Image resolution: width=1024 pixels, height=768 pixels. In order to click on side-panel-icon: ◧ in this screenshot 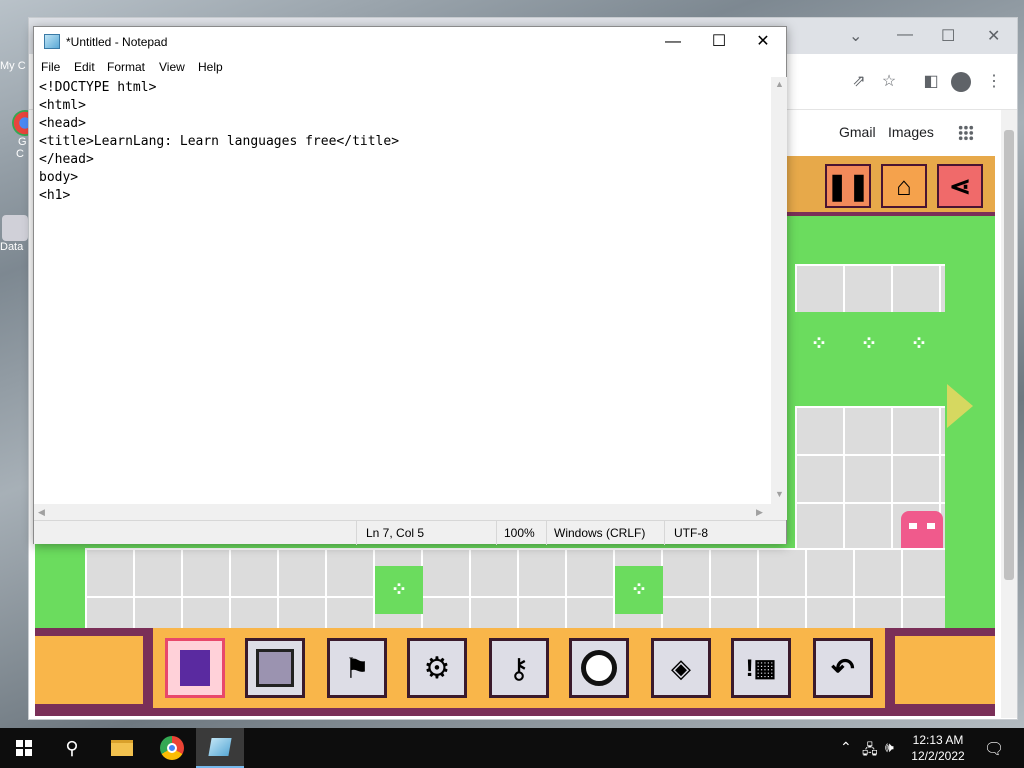, I will do `click(931, 82)`.